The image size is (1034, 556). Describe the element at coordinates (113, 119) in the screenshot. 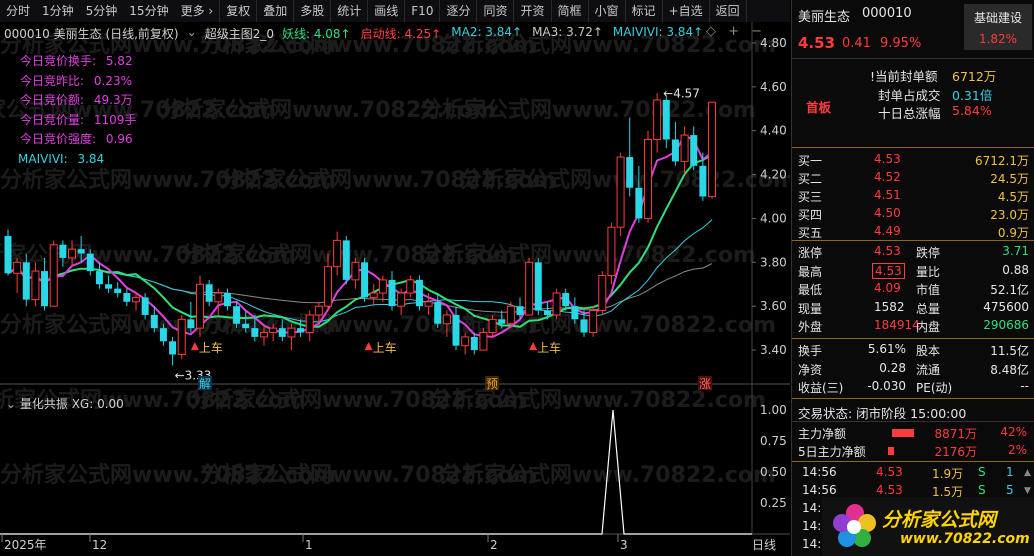

I see `stat-value: 1109手` at that location.